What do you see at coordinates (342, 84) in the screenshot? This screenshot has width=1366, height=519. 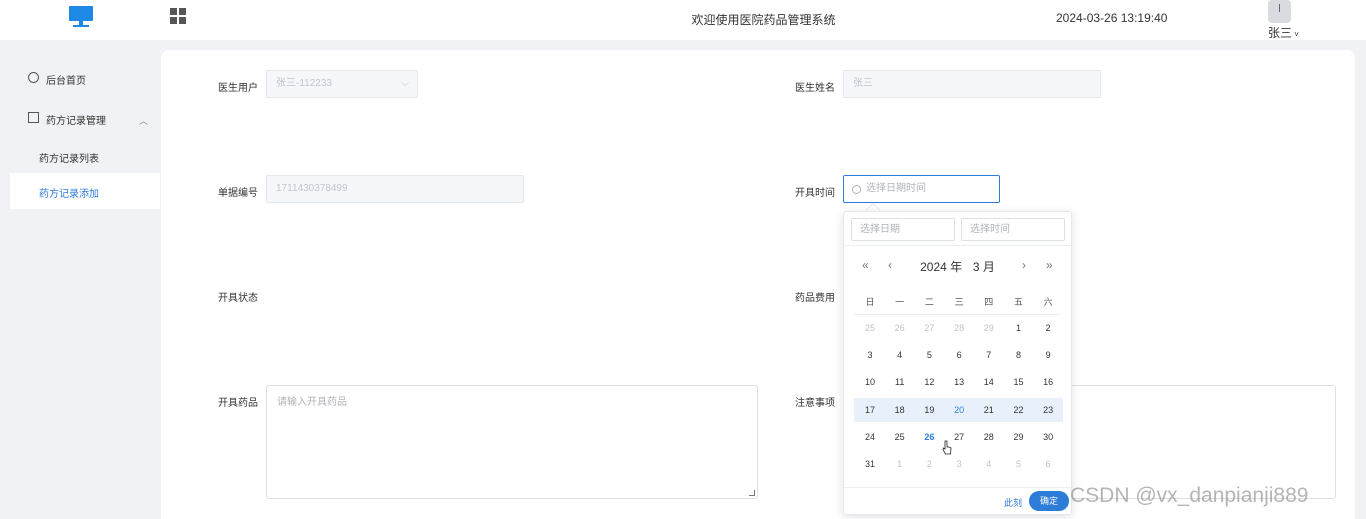 I see `doctor-user-select: 张三-112233 ⌵` at bounding box center [342, 84].